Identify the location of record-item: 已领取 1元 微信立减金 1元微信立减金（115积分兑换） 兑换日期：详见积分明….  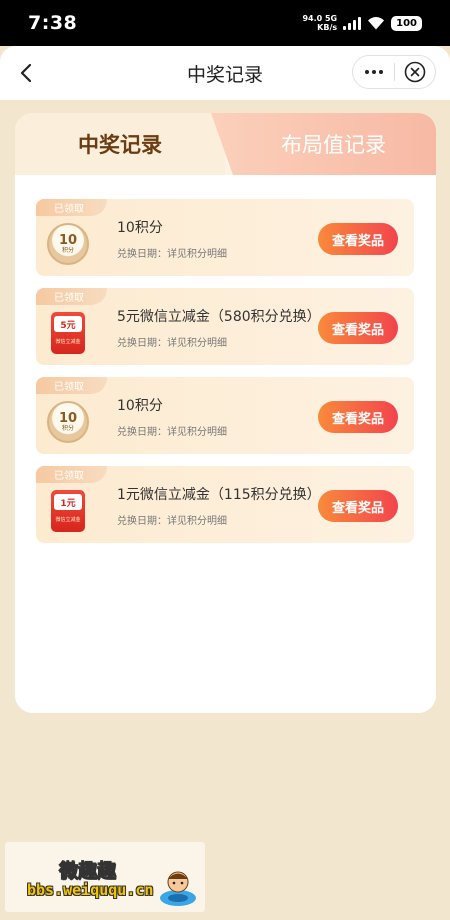
(225, 504).